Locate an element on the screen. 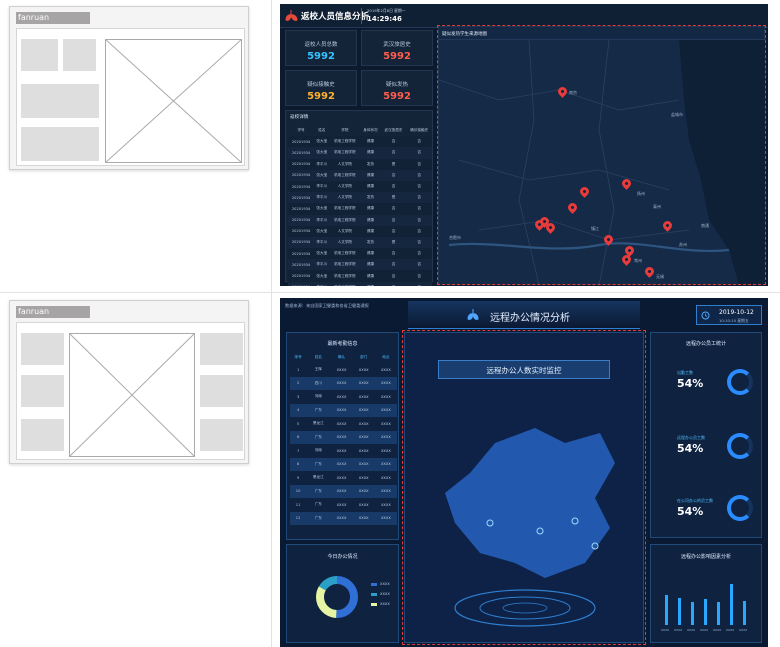 Image resolution: width=780 pixels, height=647 pixels. column-header: 学号 is located at coordinates (301, 130).